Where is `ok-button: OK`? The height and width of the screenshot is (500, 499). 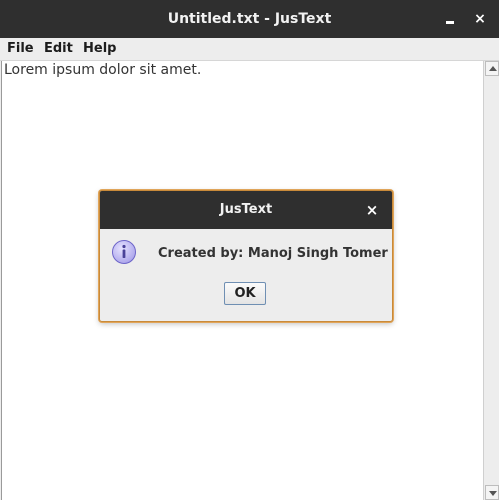 ok-button: OK is located at coordinates (245, 293).